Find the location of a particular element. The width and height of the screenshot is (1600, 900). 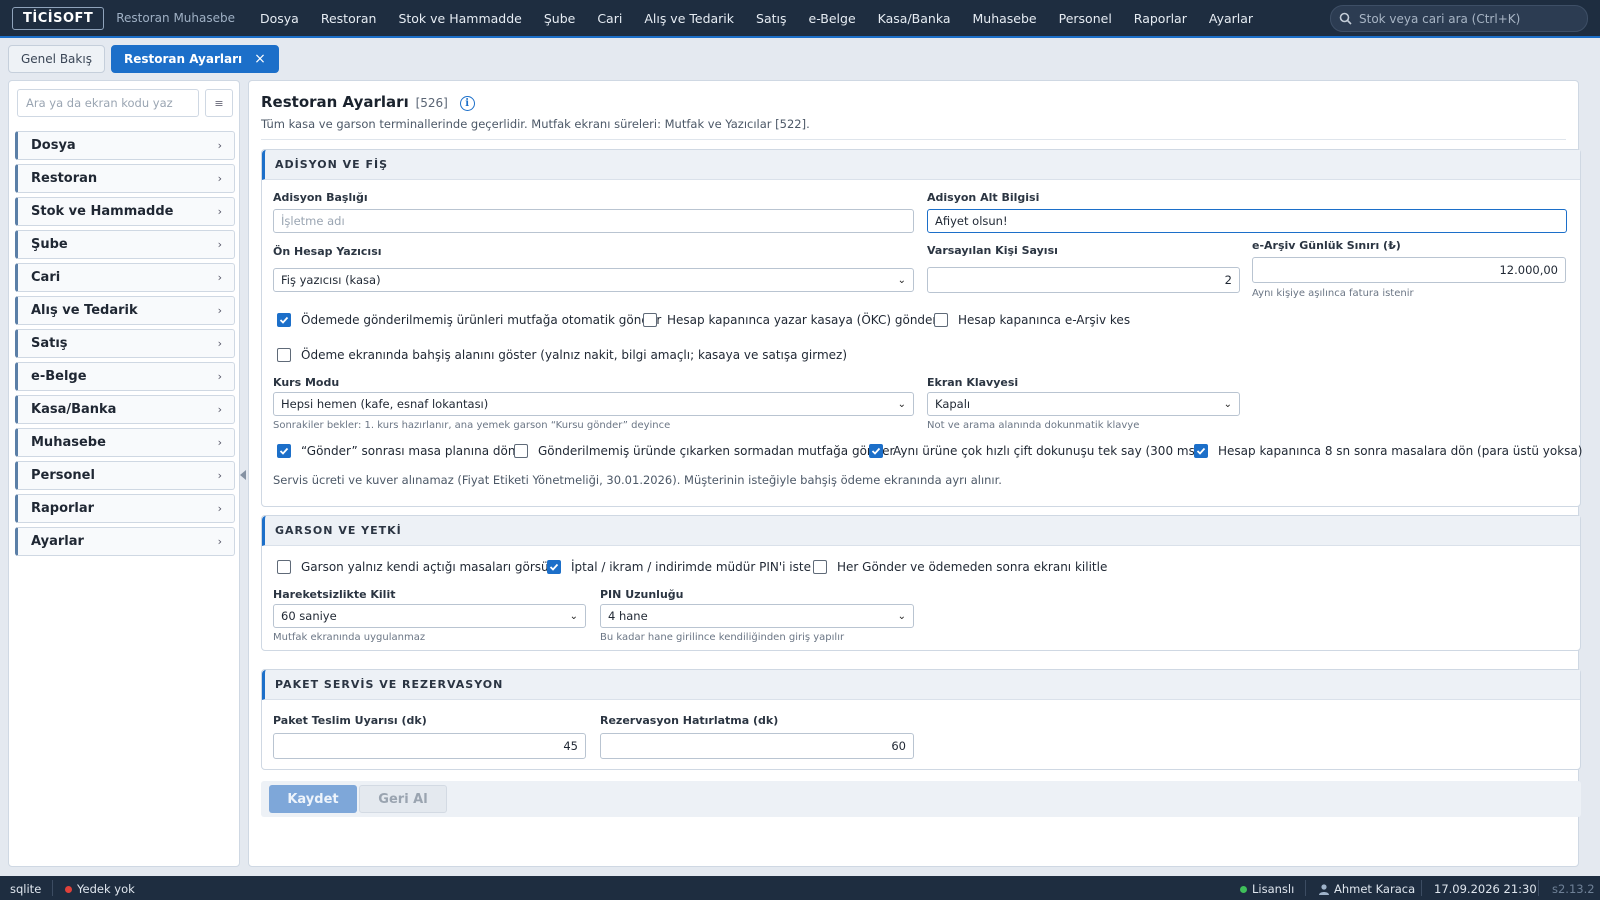

adisyon-baslik-input is located at coordinates (593, 221).